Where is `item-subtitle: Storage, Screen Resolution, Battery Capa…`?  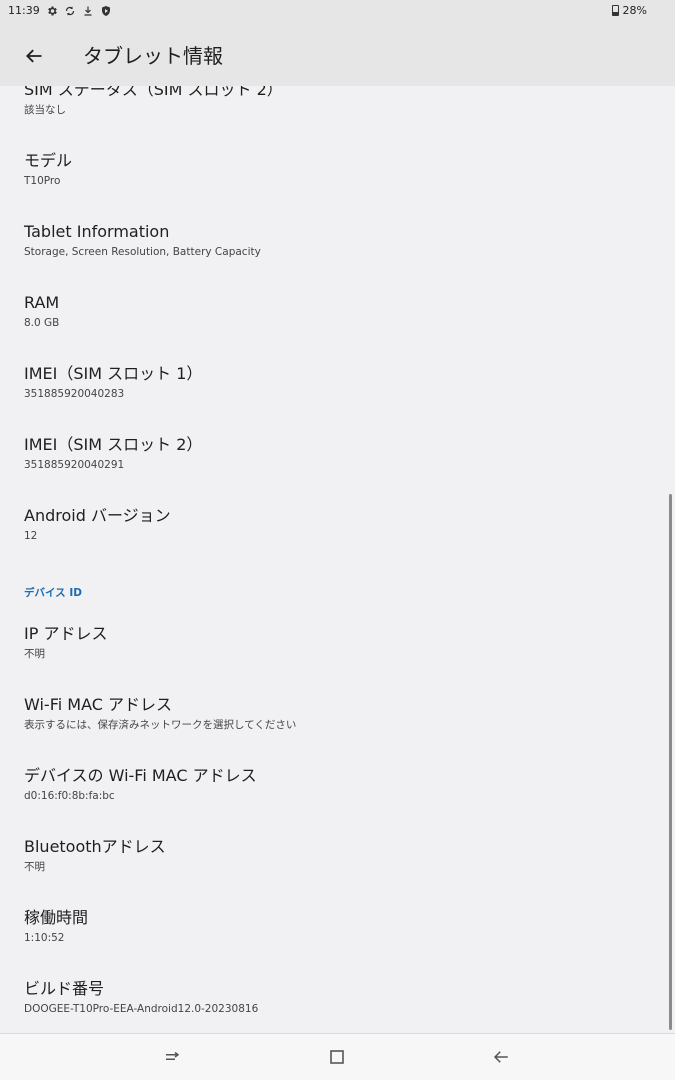 item-subtitle: Storage, Screen Resolution, Battery Capa… is located at coordinates (142, 252).